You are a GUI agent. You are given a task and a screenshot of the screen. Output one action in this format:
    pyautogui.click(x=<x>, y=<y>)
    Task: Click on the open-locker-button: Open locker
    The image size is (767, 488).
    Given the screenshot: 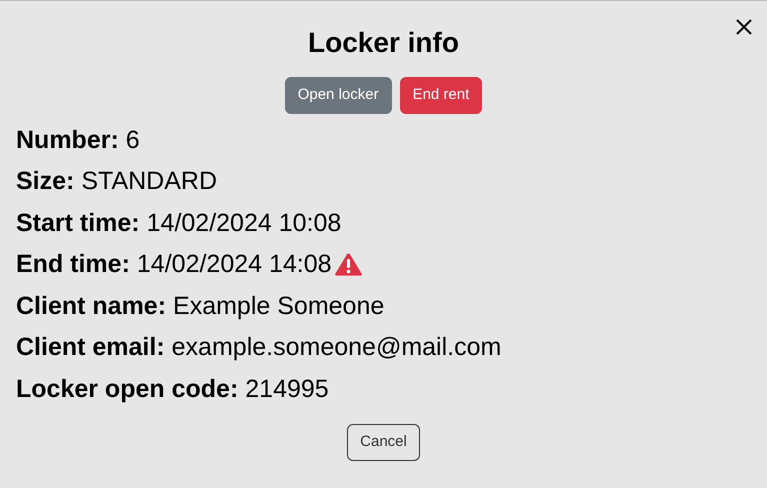 What is the action you would take?
    pyautogui.click(x=338, y=95)
    